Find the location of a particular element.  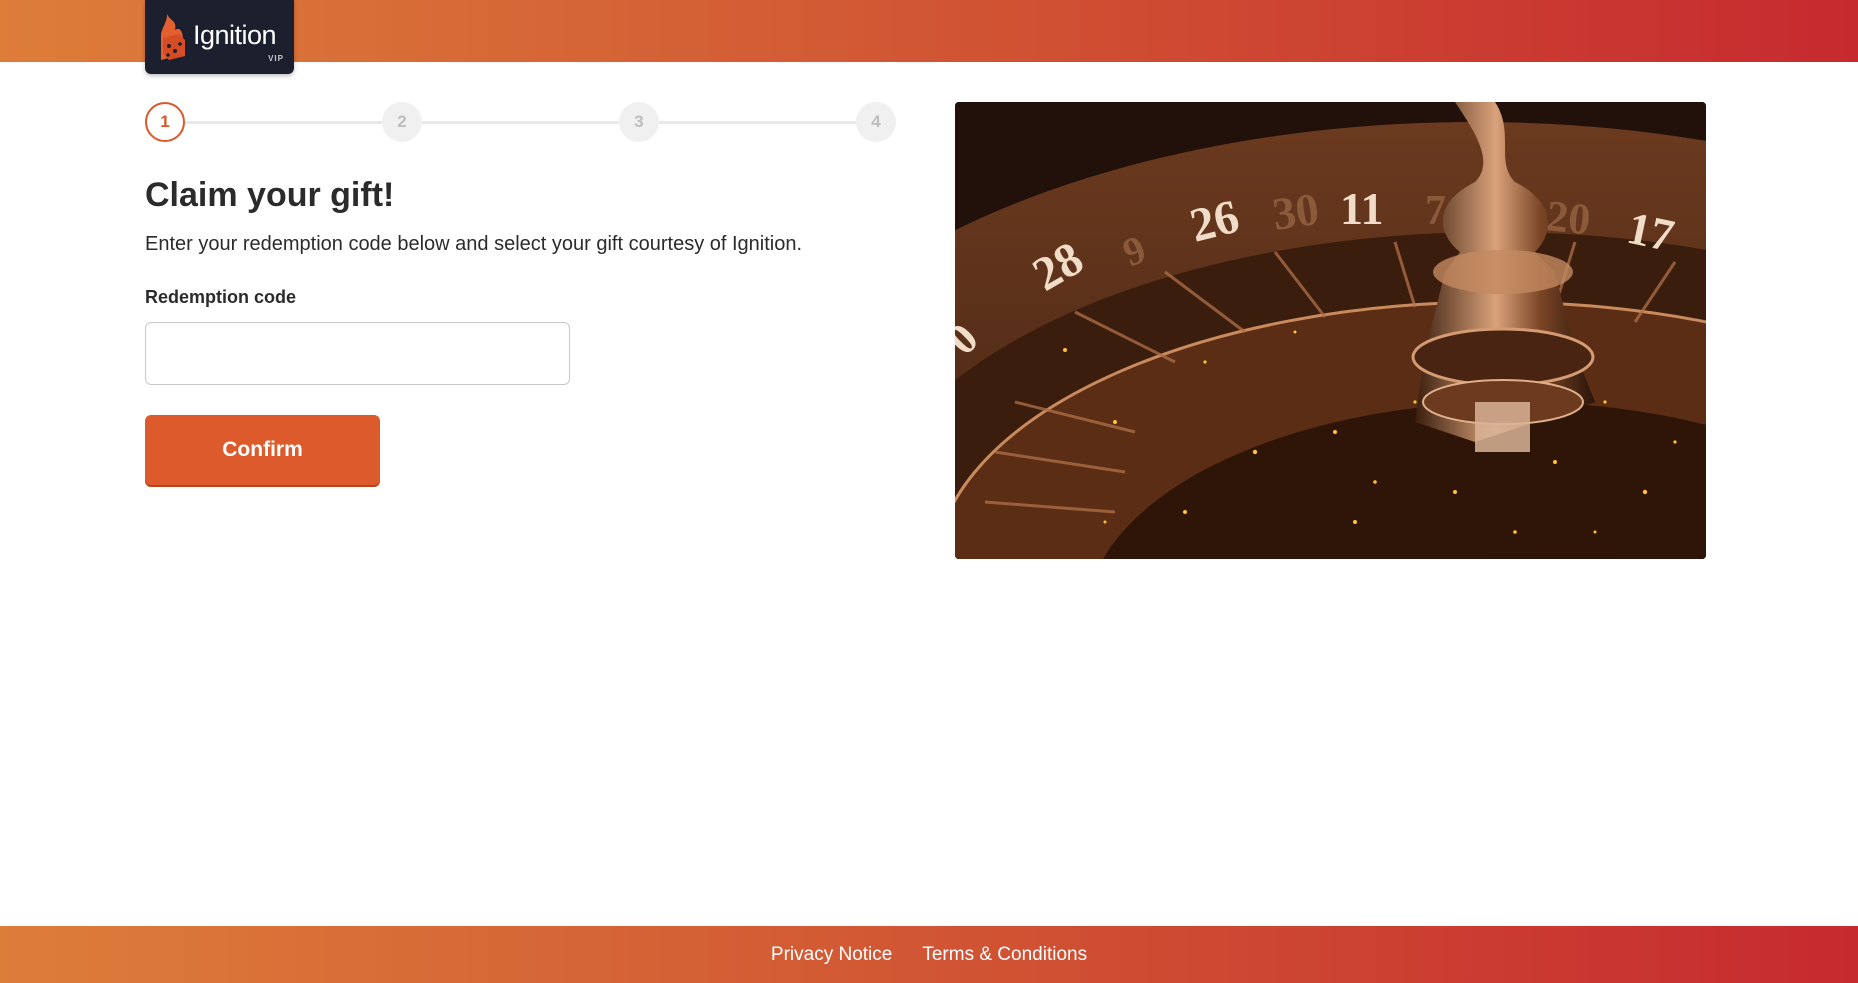

ignition-logo: Ignition VIP is located at coordinates (219, 37).